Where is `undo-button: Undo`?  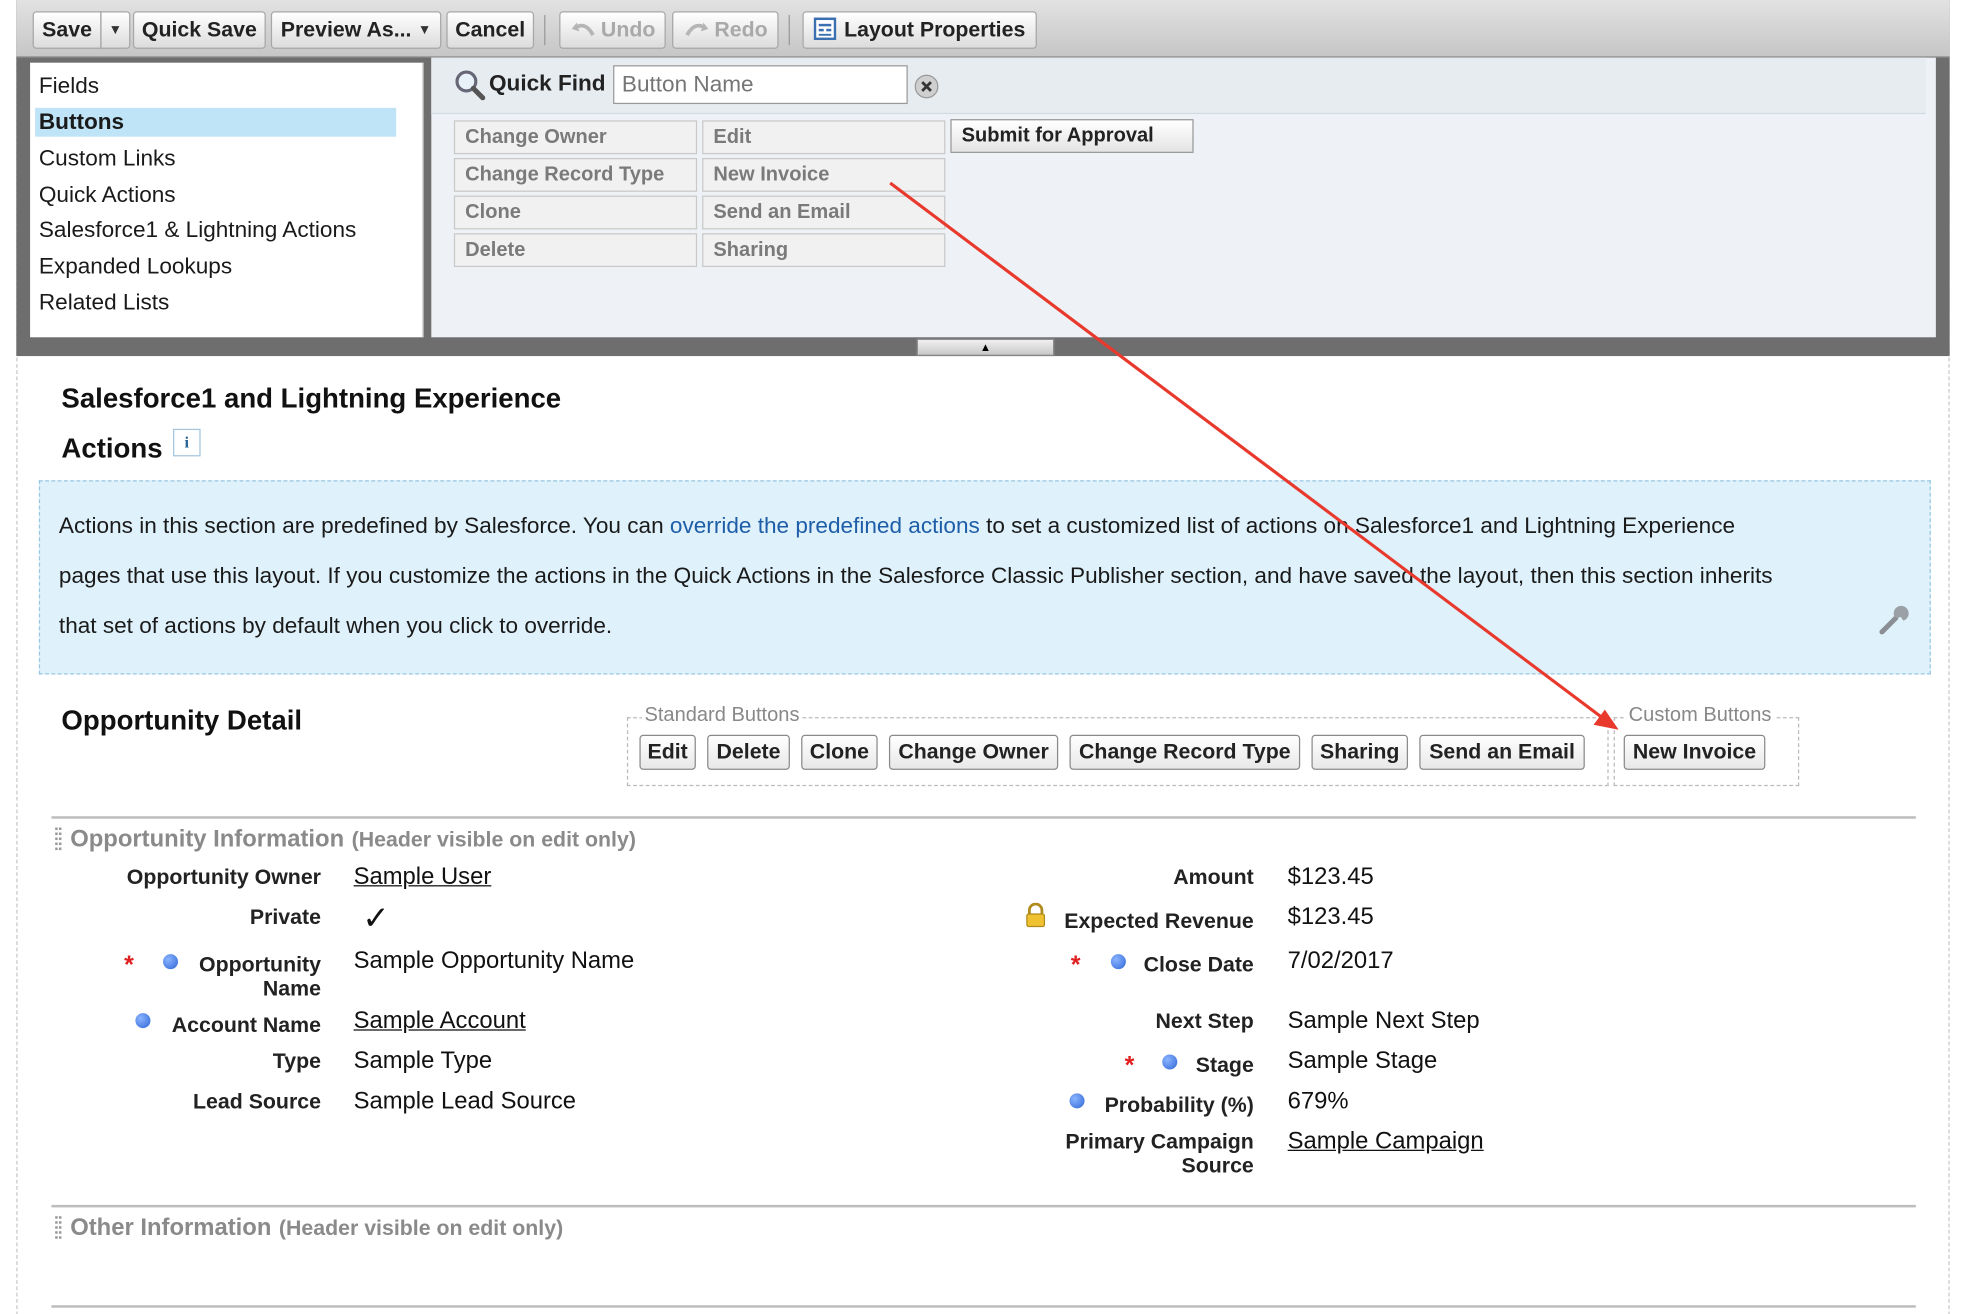
undo-button: Undo is located at coordinates (612, 30).